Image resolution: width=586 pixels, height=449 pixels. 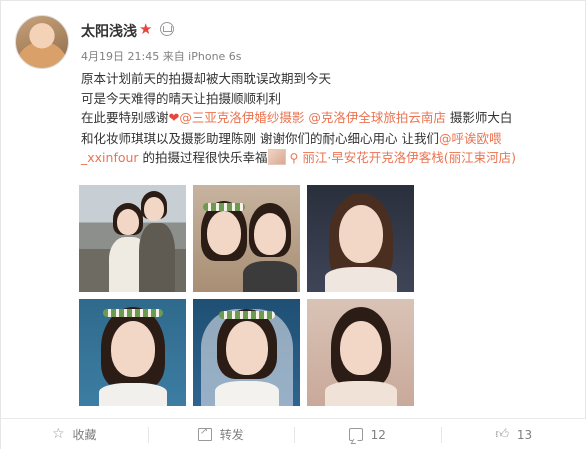 What do you see at coordinates (378, 434) in the screenshot?
I see `comment-count: 12` at bounding box center [378, 434].